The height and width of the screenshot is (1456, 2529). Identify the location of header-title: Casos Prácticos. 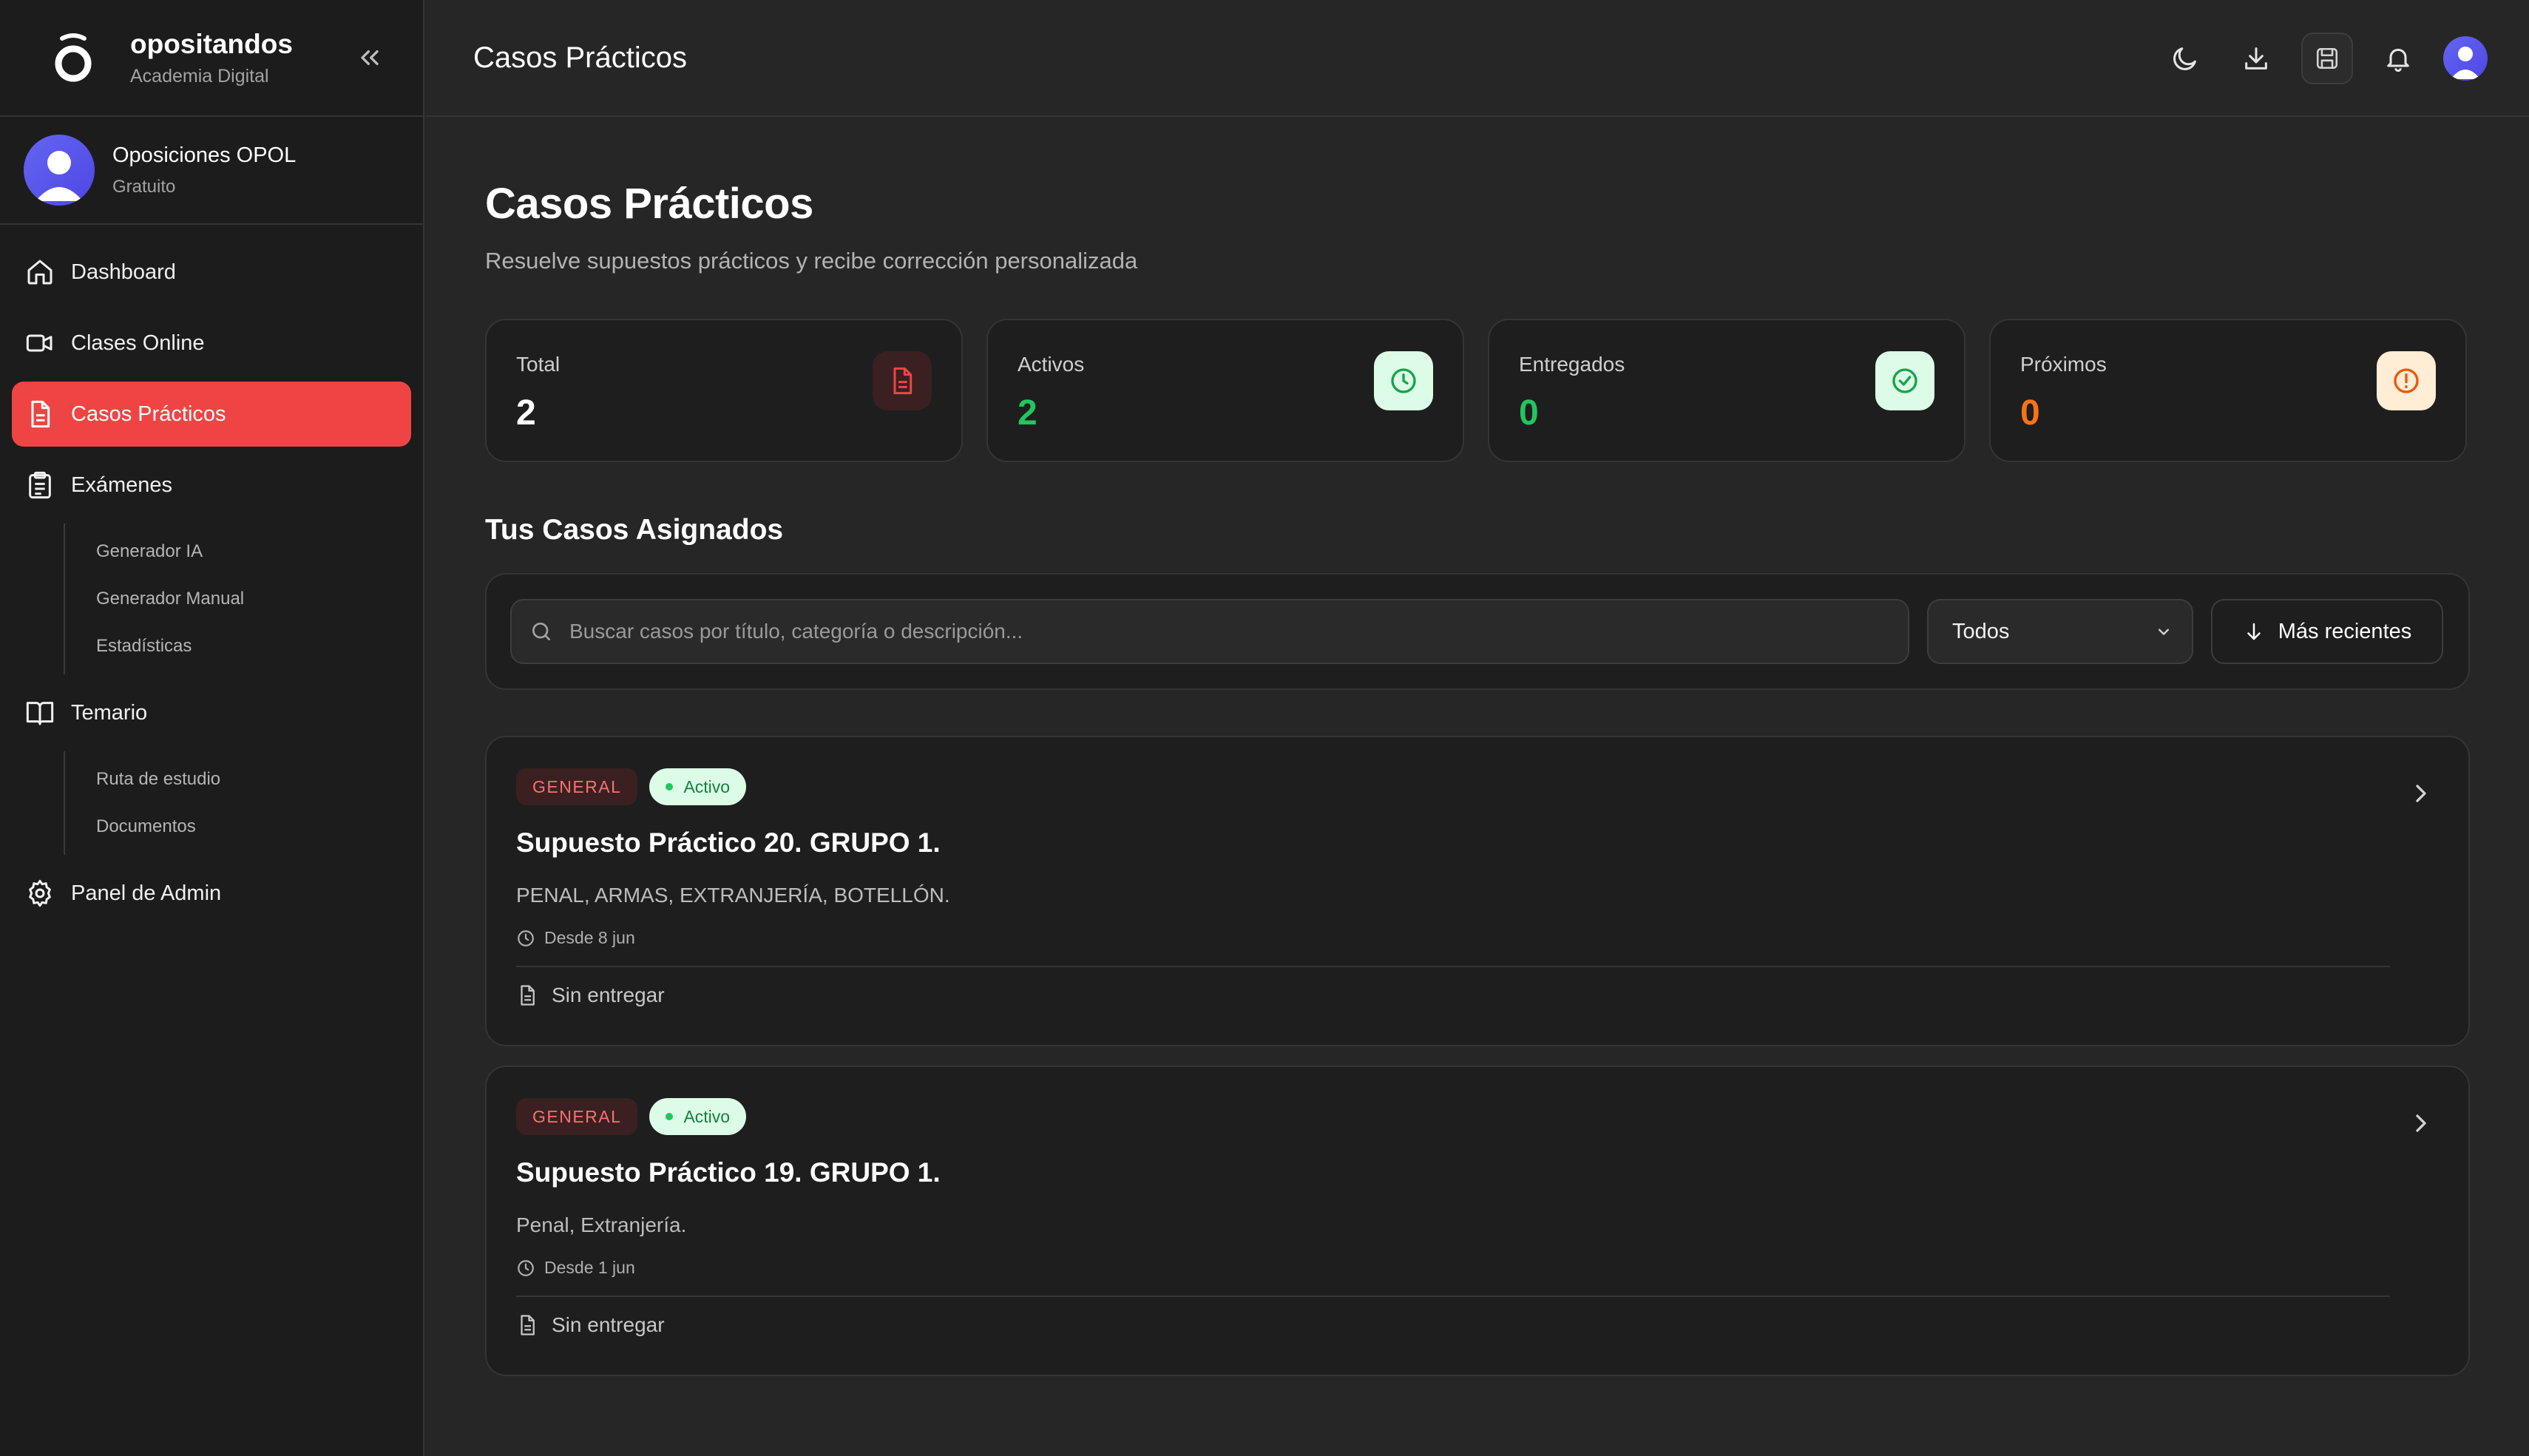
(580, 58).